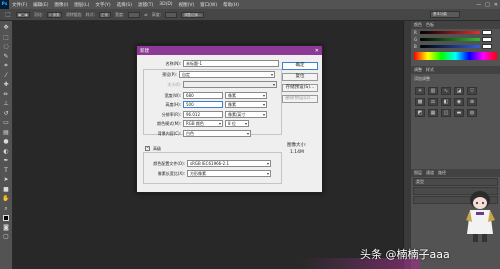 The width and height of the screenshot is (500, 269). I want to click on slider-r: R, so click(455, 32).